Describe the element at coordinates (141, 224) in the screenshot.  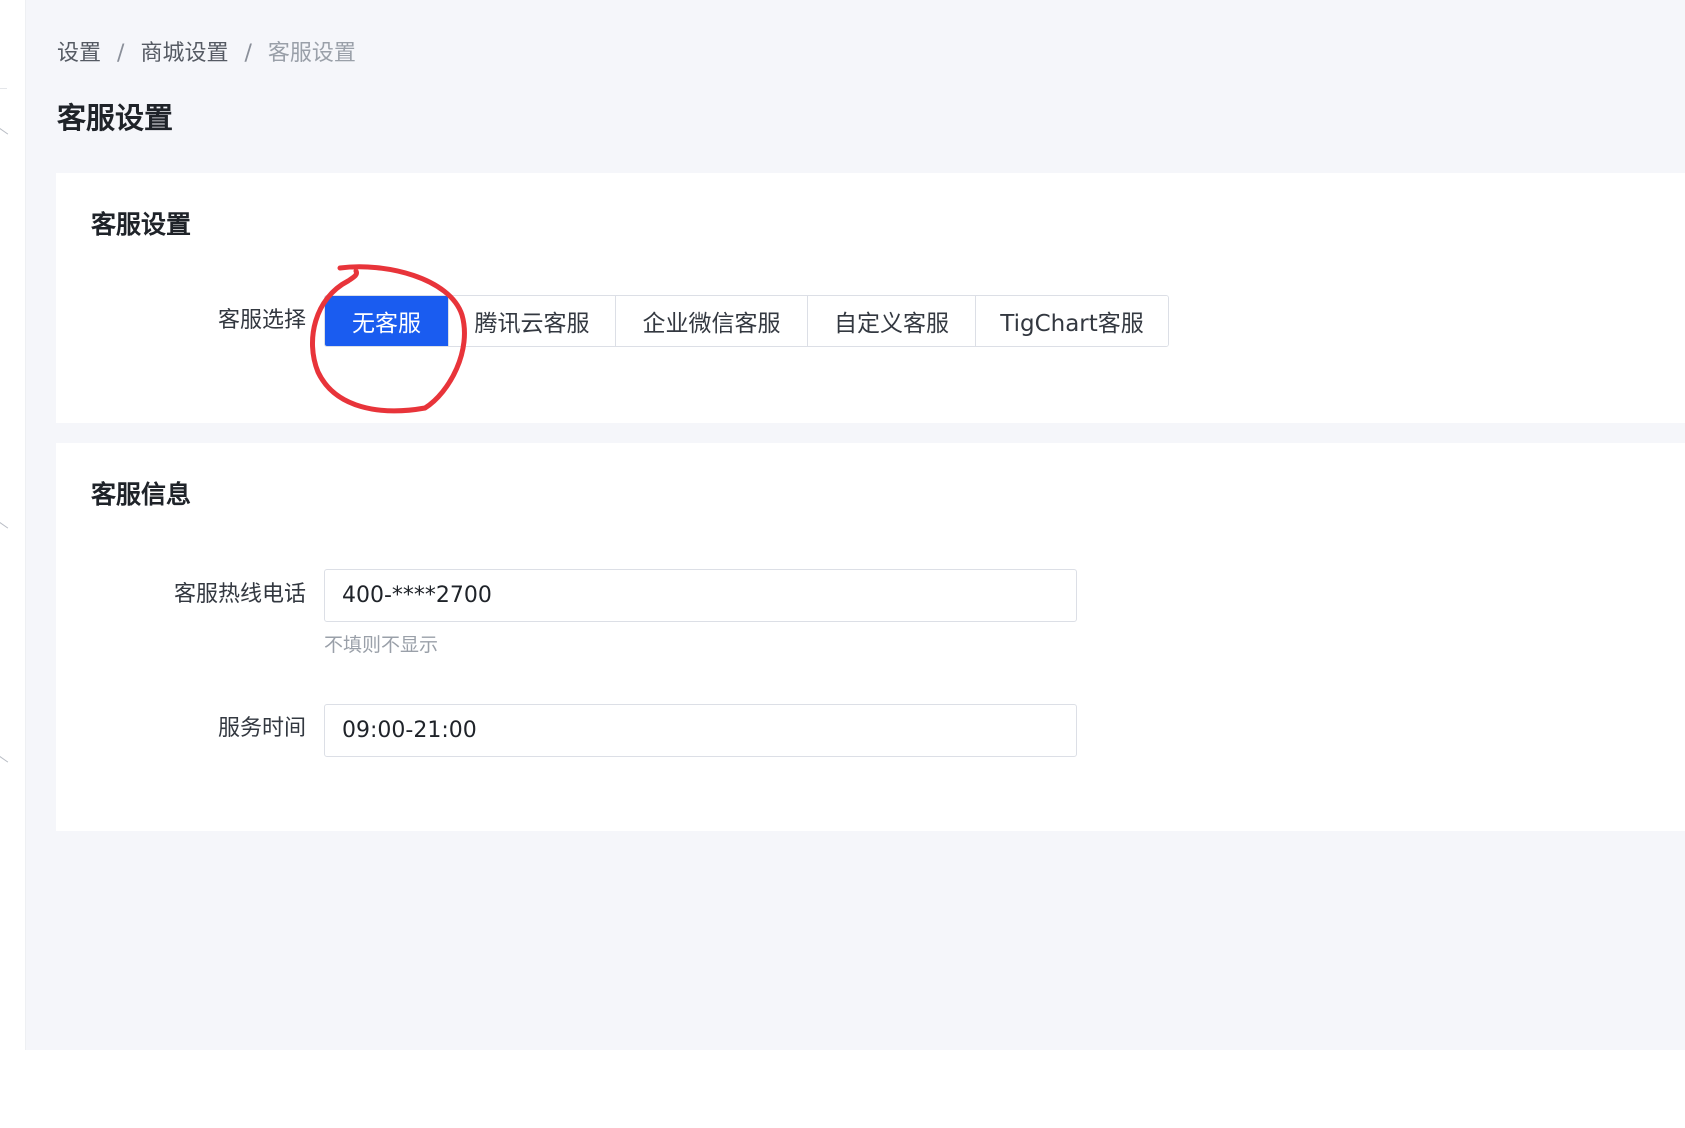
I see `settings-card-title: 客服设置` at that location.